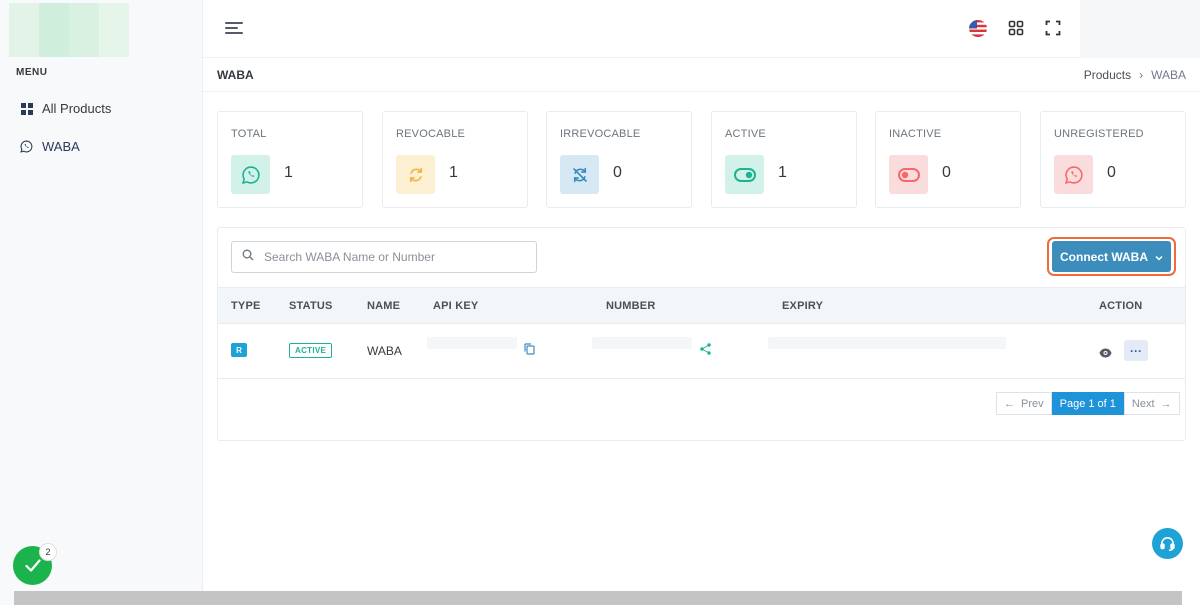 The width and height of the screenshot is (1200, 605). I want to click on prev-label: Prev, so click(1032, 403).